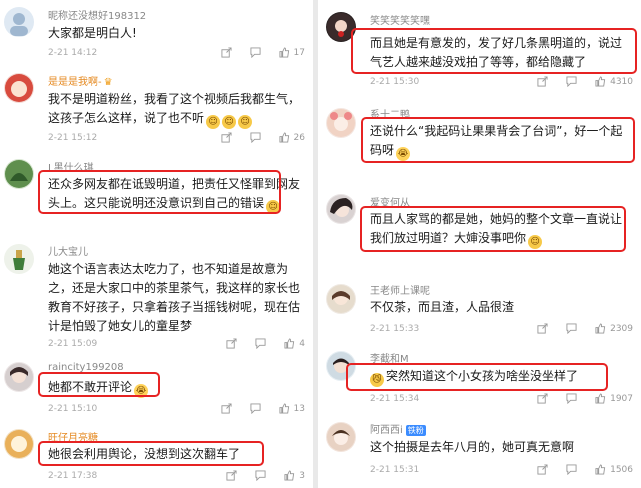 The image size is (641, 488). I want to click on username: 阿西西i 铁粉, so click(398, 428).